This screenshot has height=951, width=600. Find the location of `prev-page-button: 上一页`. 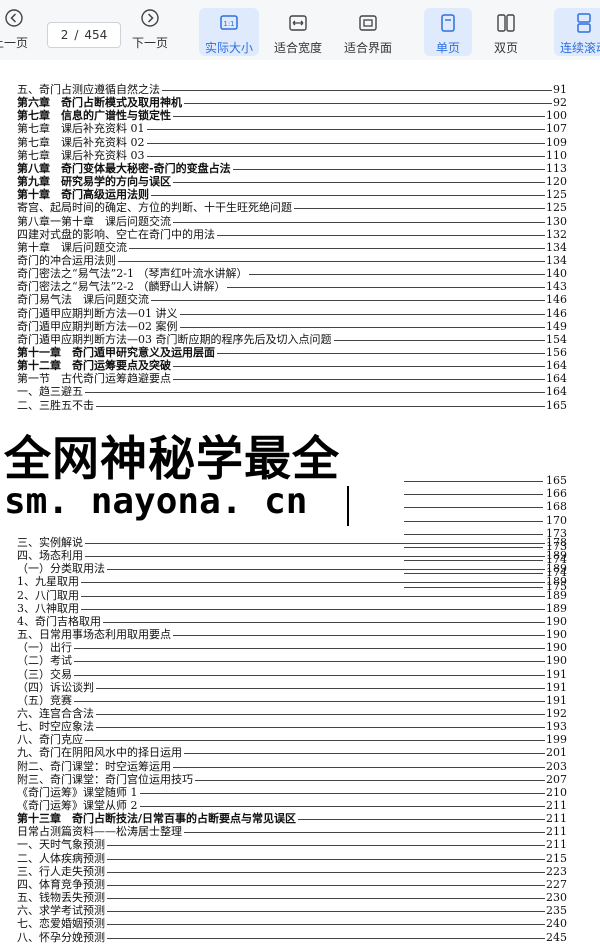

prev-page-button: 上一页 is located at coordinates (17, 32).